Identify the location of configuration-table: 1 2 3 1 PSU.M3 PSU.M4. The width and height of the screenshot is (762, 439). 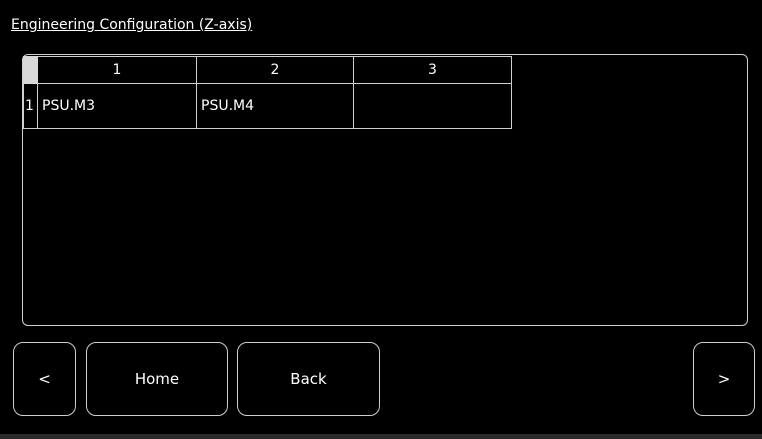
(267, 92).